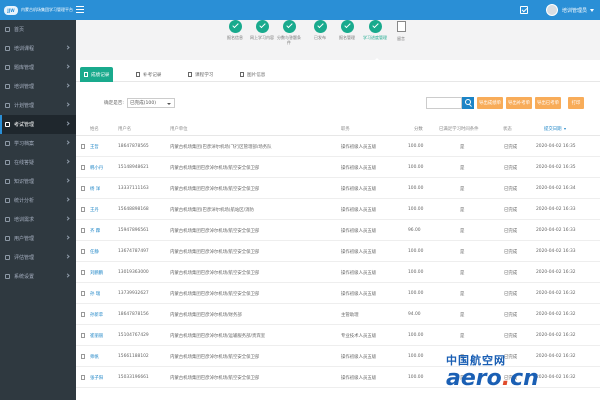  What do you see at coordinates (38, 67) in the screenshot?
I see `sidebar-item-2: 题库管理` at bounding box center [38, 67].